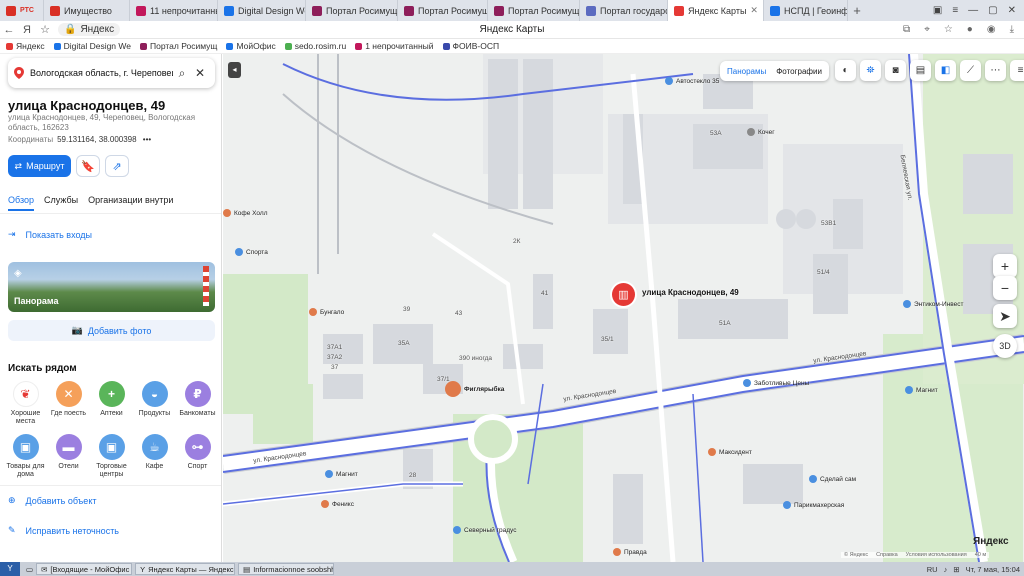 The height and width of the screenshot is (576, 1024). I want to click on alice-icon: ◉, so click(991, 29).